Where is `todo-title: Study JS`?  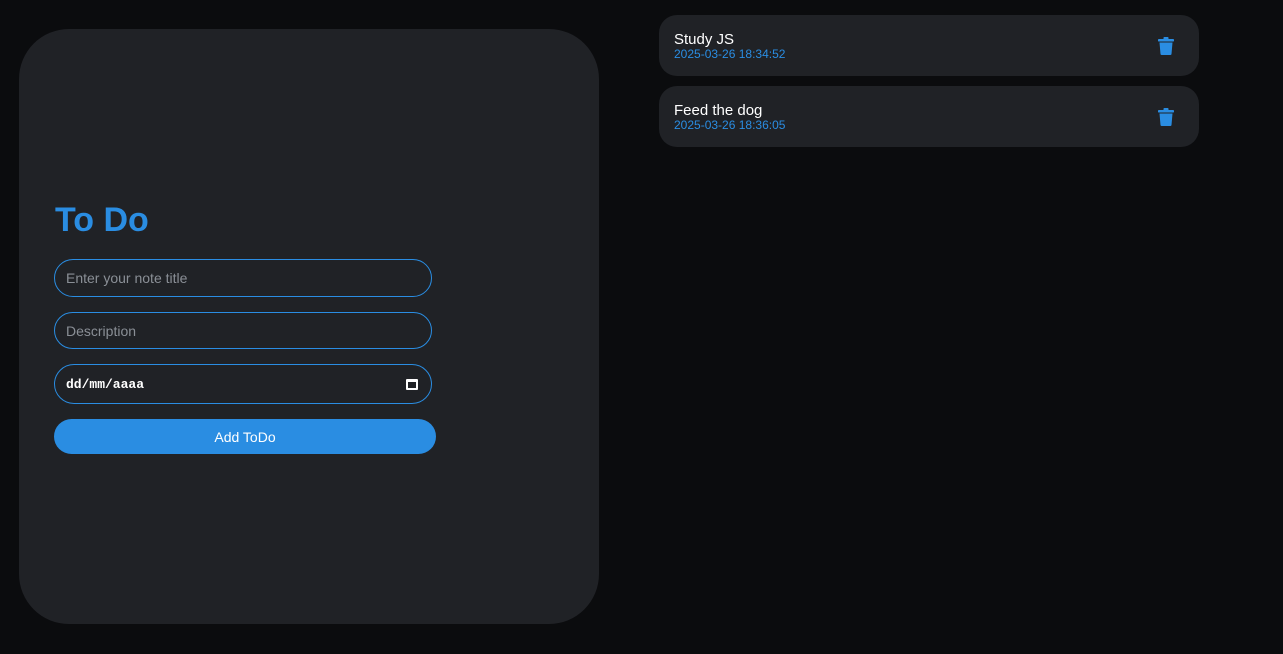 todo-title: Study JS is located at coordinates (704, 39).